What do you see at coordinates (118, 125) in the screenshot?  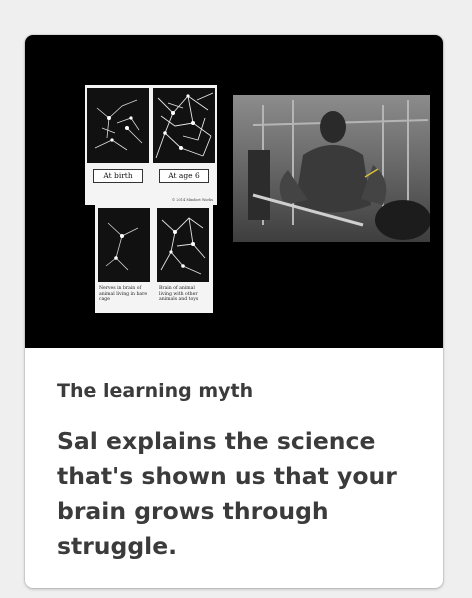 I see `neuron-image-birth` at bounding box center [118, 125].